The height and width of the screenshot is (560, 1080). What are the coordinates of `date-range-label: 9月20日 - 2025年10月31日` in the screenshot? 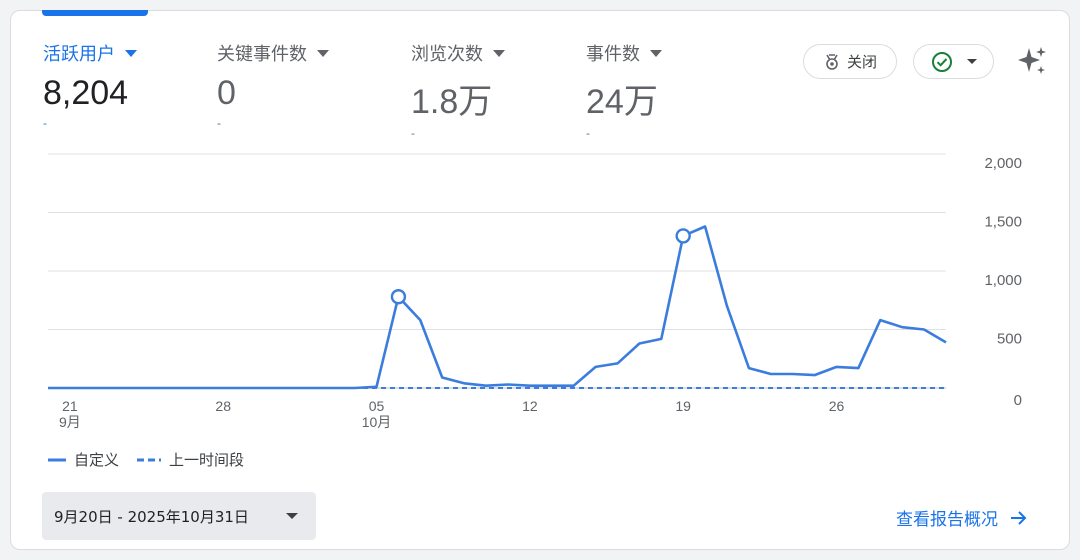 It's located at (151, 516).